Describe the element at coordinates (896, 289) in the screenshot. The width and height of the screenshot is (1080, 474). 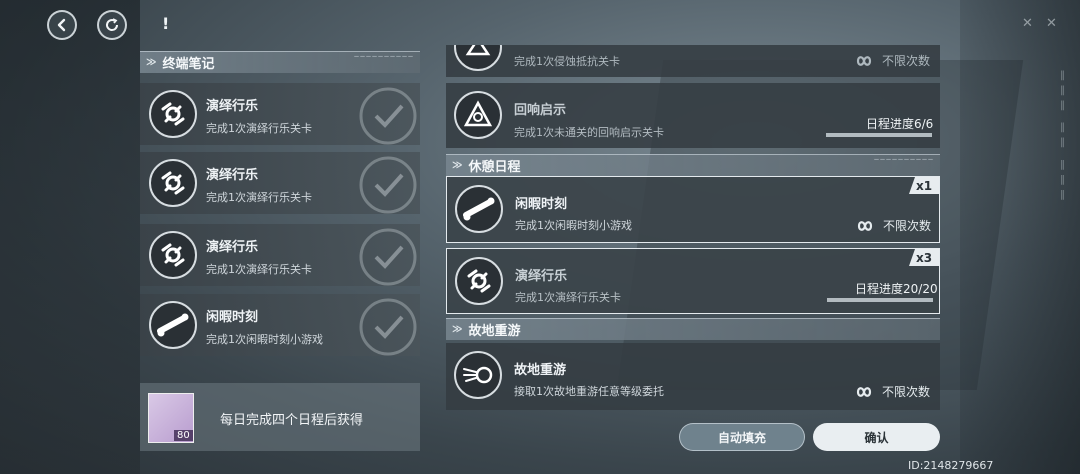
I see `progress-label: 日程进度20/20` at that location.